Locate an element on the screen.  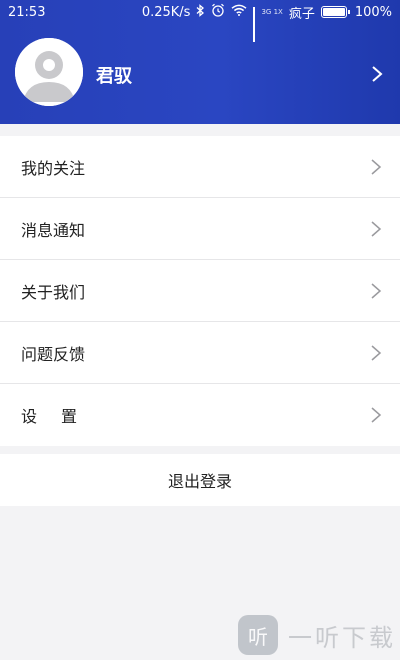
status-bar: 21:53 0.25K/s 3G 1X 疯子 100% is located at coordinates (200, 21).